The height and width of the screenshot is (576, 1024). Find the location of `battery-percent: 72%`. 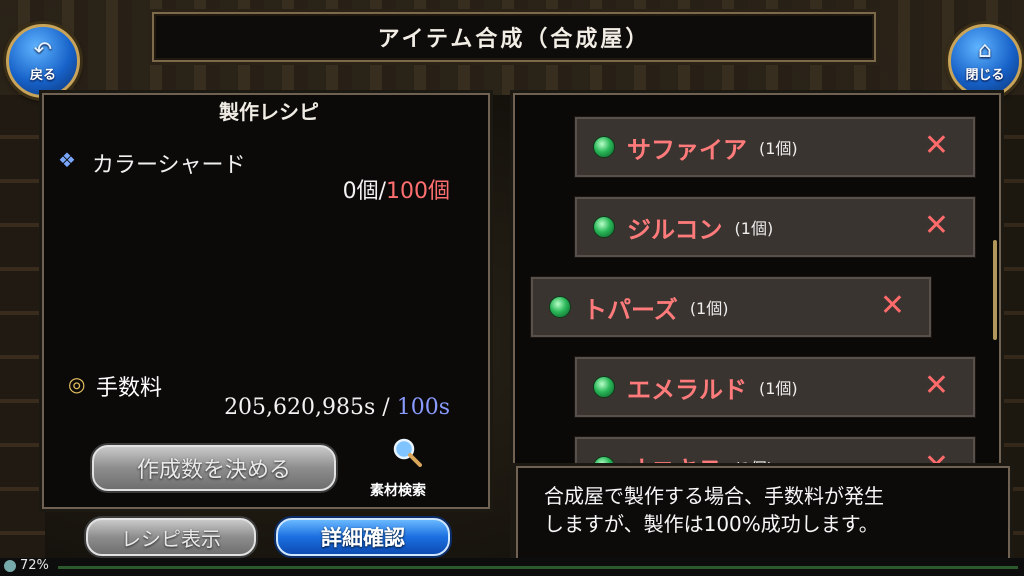

battery-percent: 72% is located at coordinates (34, 565).